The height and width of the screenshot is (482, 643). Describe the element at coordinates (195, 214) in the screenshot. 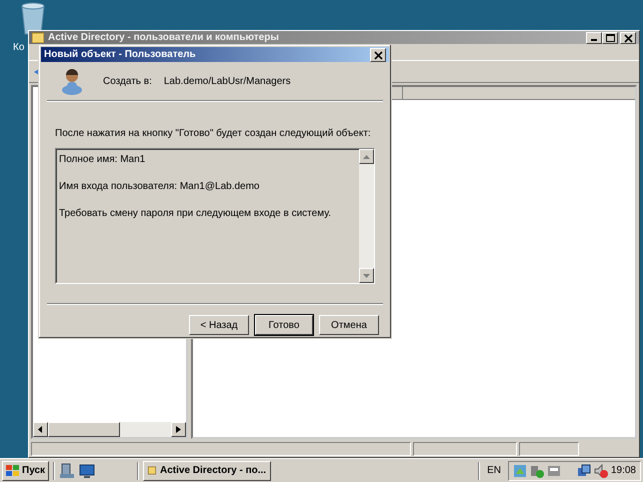

I see `summary-line: Требовать смену пароля при следующем входе в систему.` at that location.